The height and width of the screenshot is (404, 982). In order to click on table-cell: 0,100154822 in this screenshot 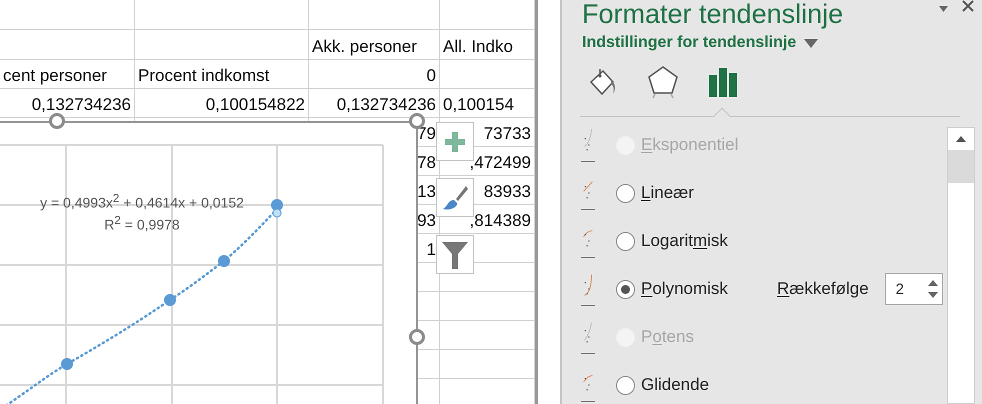, I will do `click(255, 105)`.